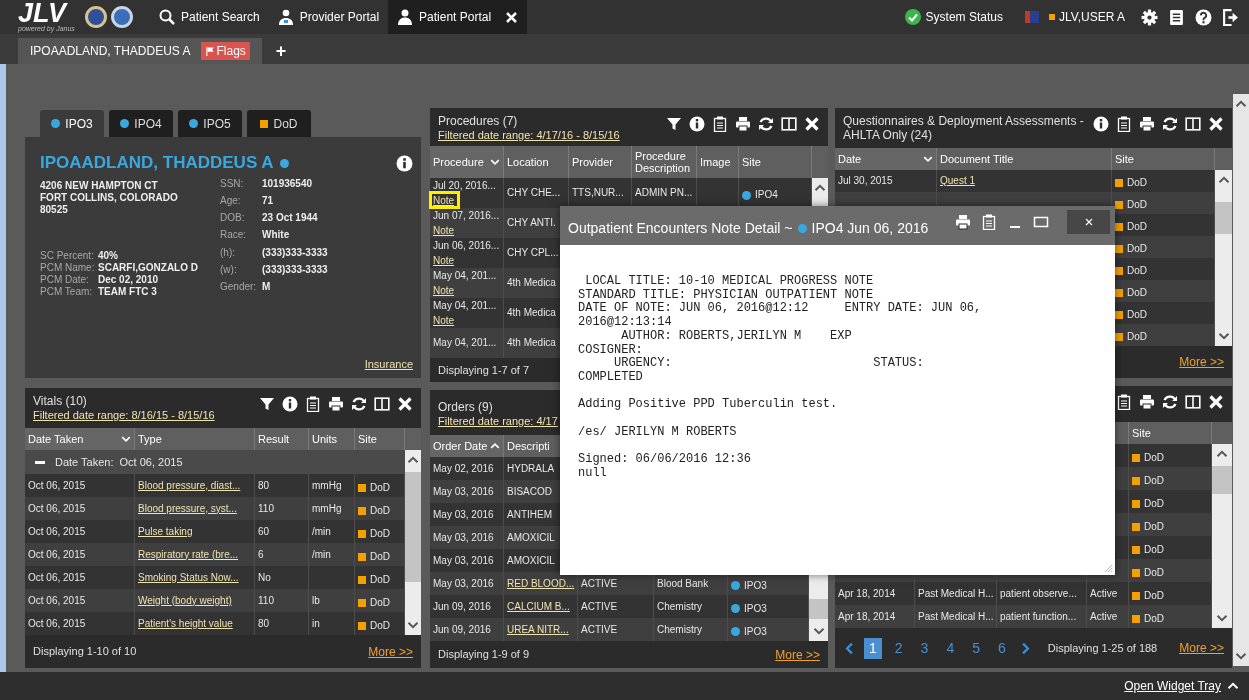  Describe the element at coordinates (849, 648) in the screenshot. I see `chevron-left-icon` at that location.